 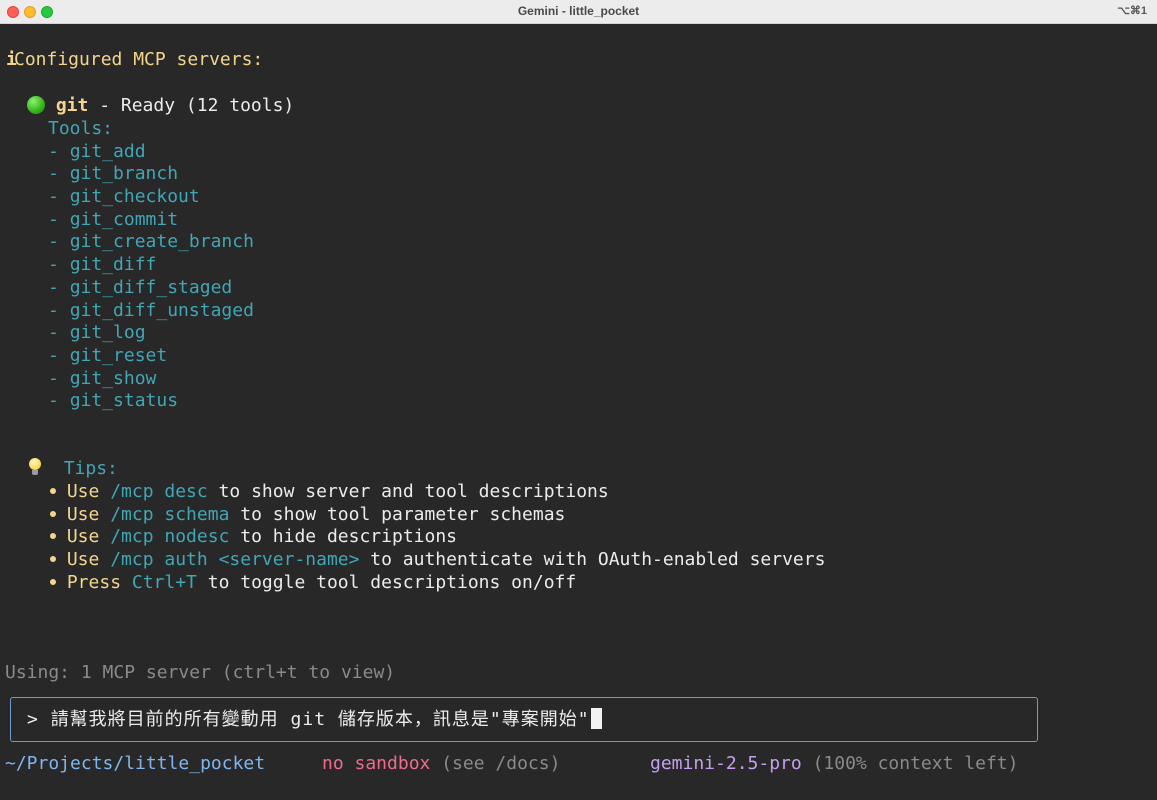 I want to click on mcp-header-text: Configured MCP servers:, so click(x=139, y=59).